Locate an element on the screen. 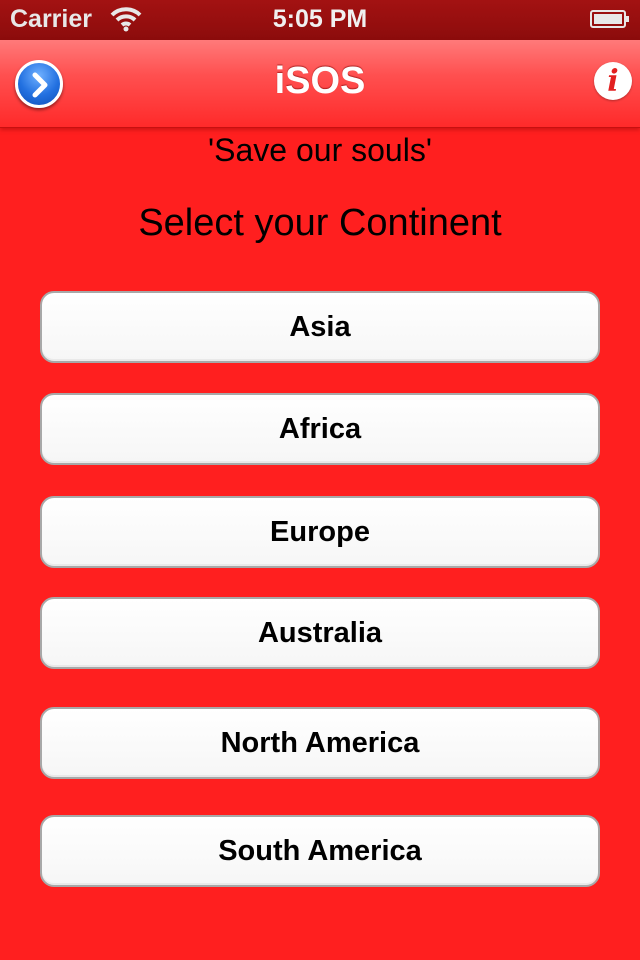 This screenshot has width=640, height=960. continent-button-australia: Australia is located at coordinates (320, 633).